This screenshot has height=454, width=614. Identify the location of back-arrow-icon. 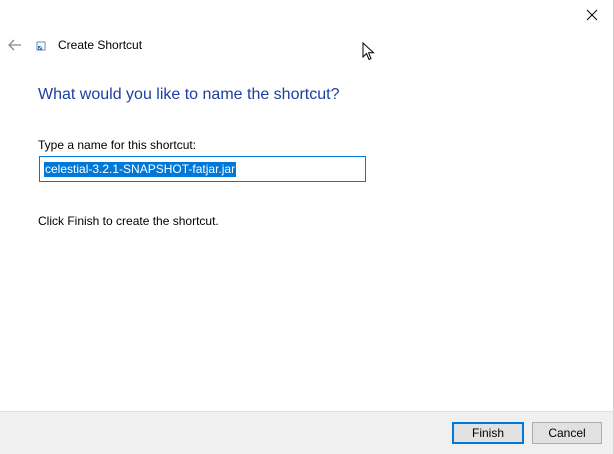
(14, 45).